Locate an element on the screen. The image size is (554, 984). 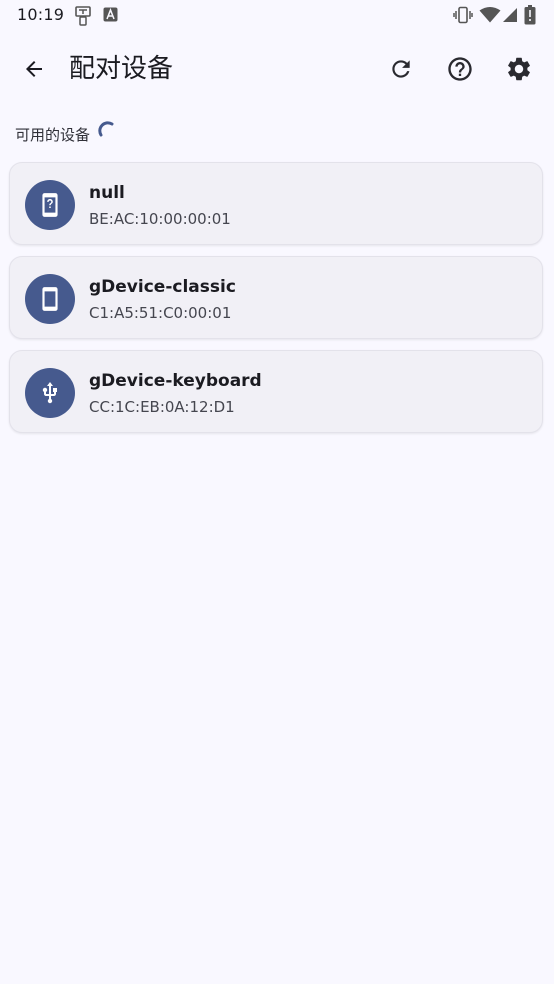
settings-button is located at coordinates (519, 69).